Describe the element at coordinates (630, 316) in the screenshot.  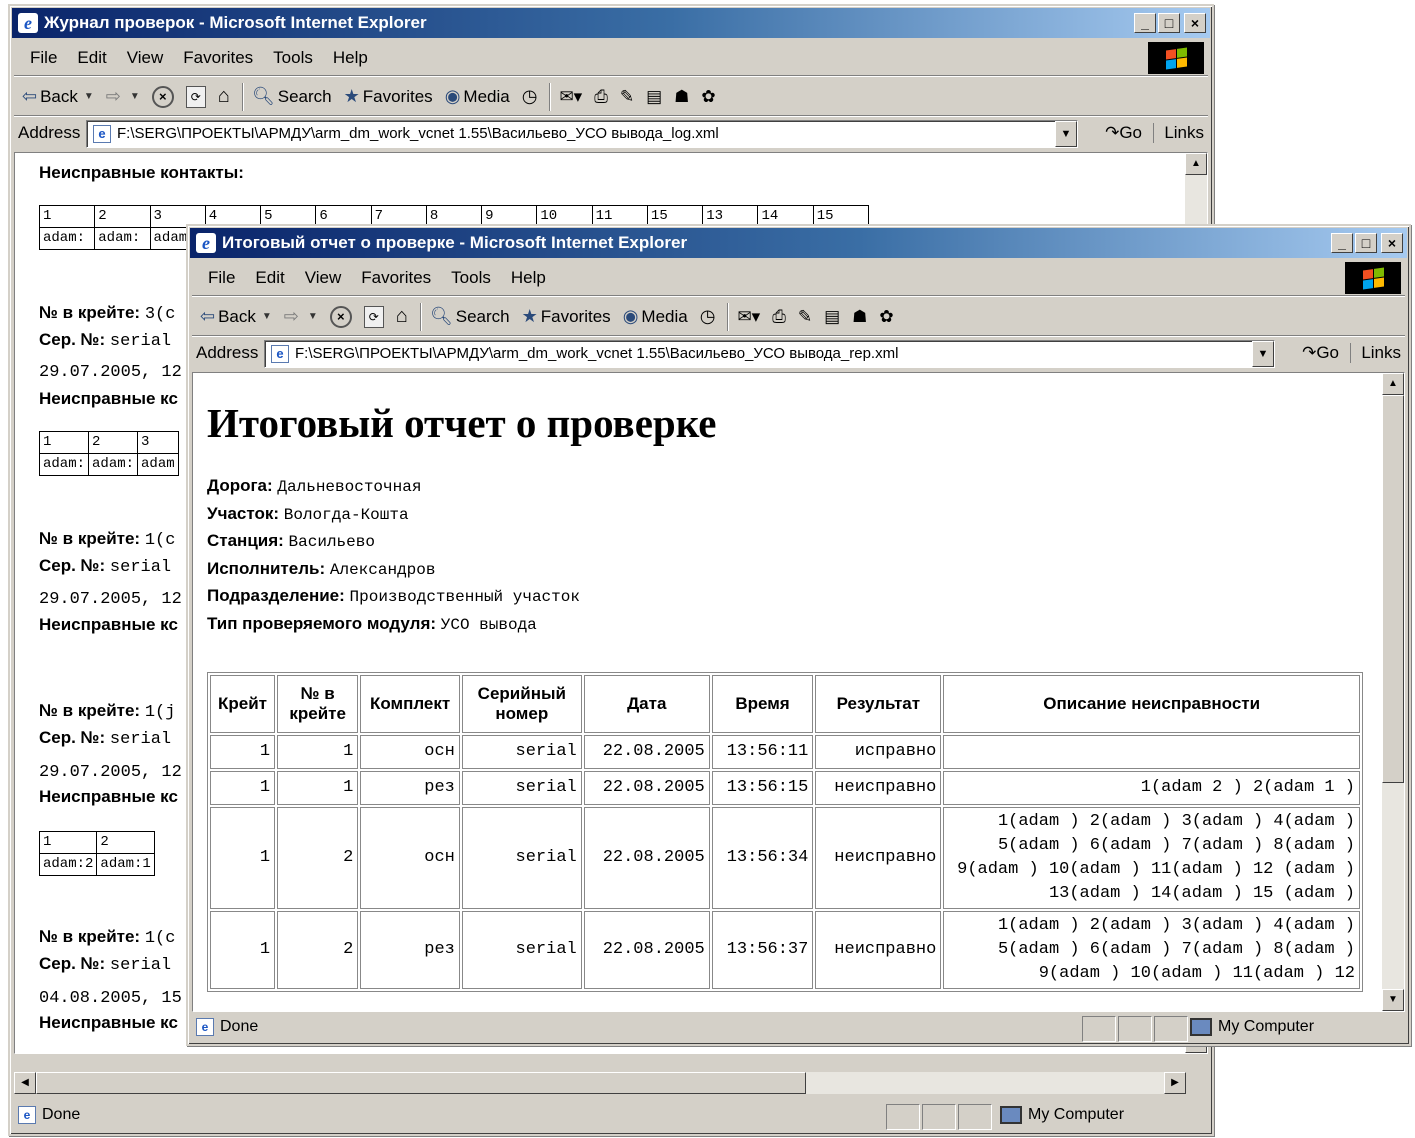
I see `media-icon: ◉` at that location.